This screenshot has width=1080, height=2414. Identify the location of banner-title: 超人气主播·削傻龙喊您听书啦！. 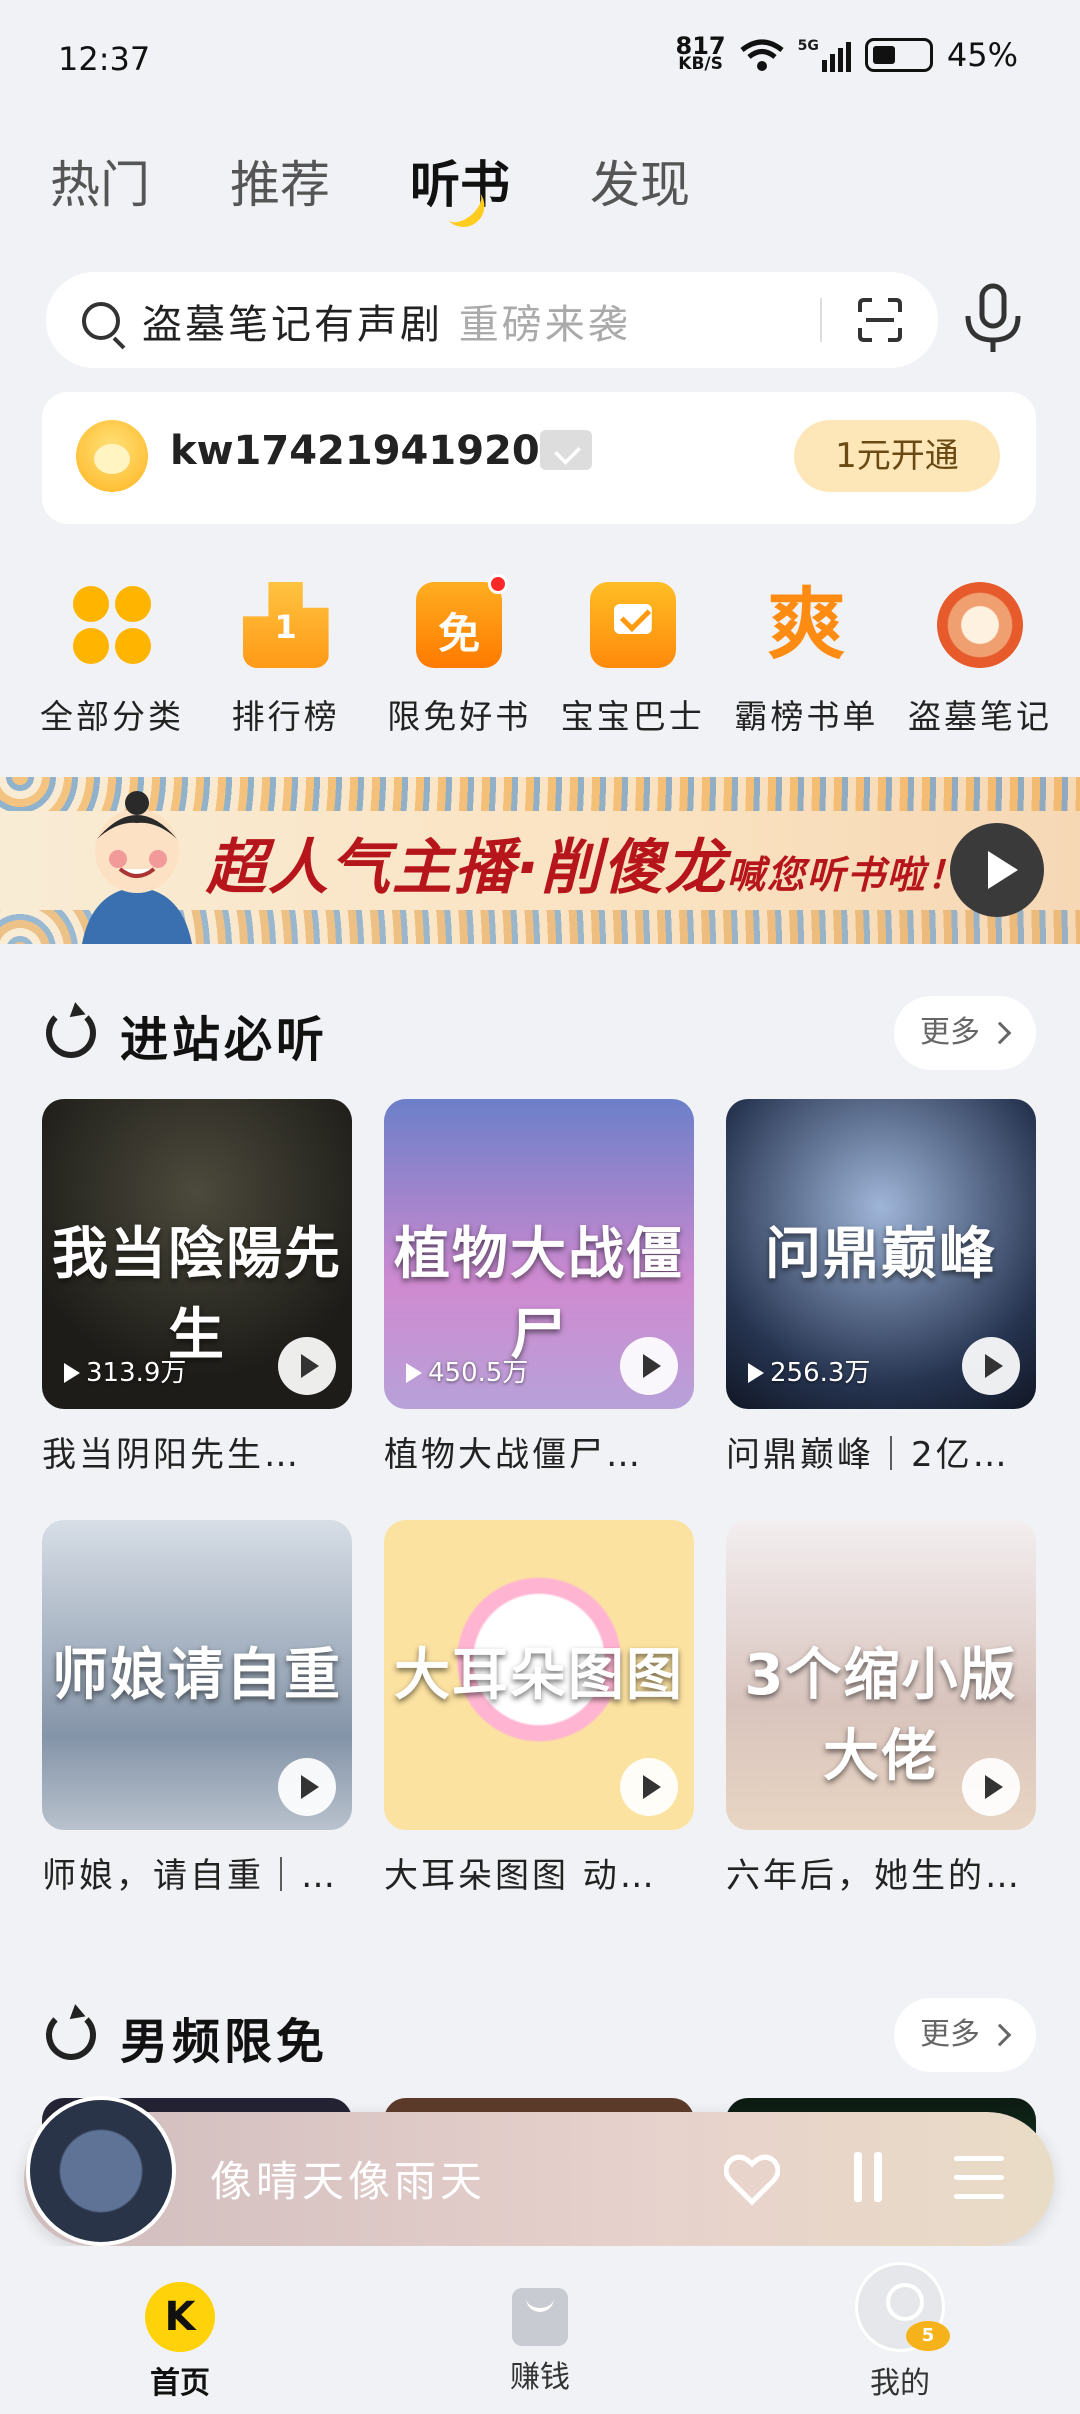
(586, 862).